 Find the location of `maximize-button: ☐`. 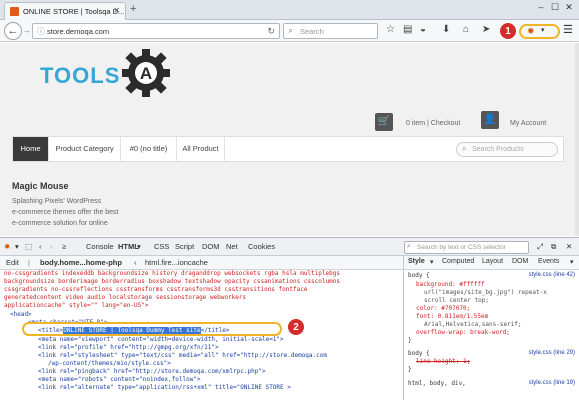

maximize-button: ☐ is located at coordinates (555, 7).